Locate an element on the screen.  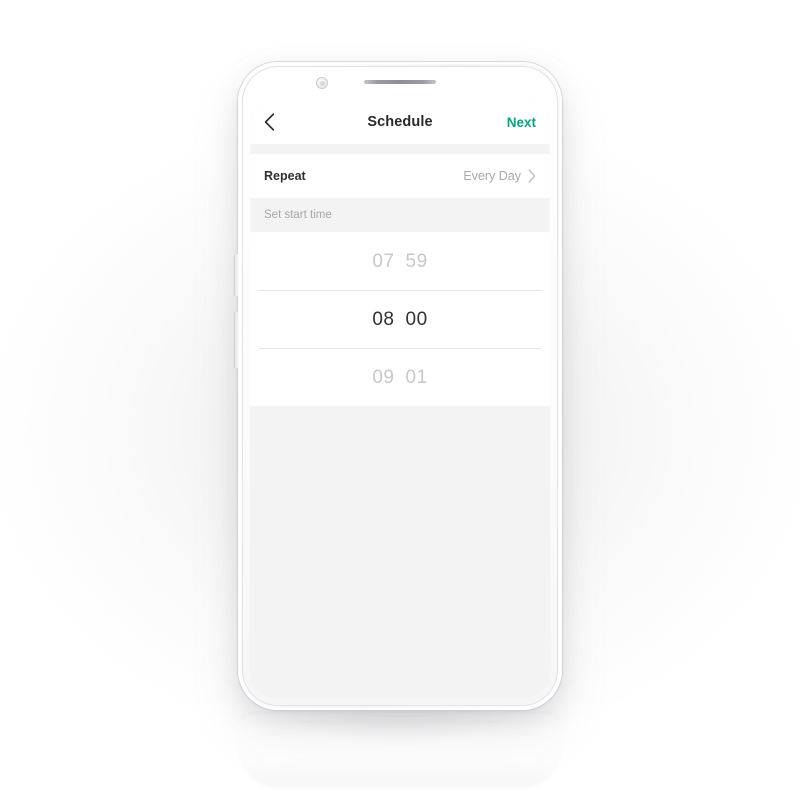
hour-value-selected: 08 is located at coordinates (383, 319).